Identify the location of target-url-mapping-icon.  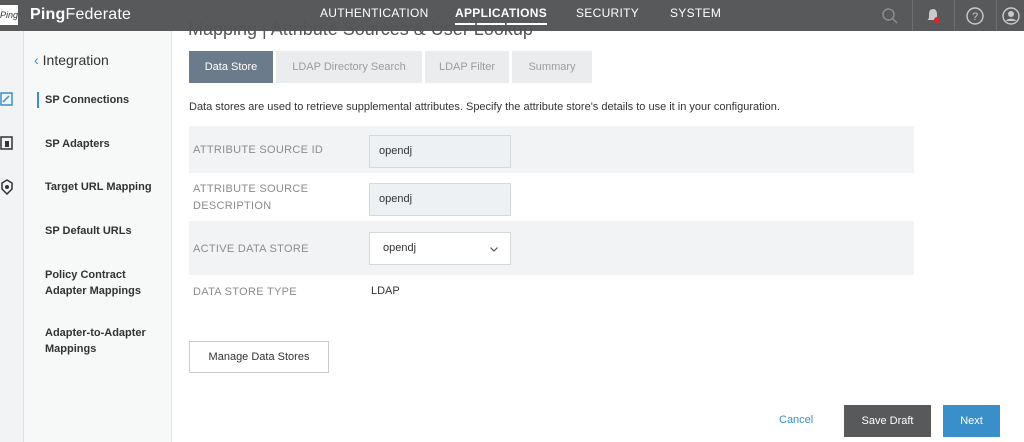
(7, 187).